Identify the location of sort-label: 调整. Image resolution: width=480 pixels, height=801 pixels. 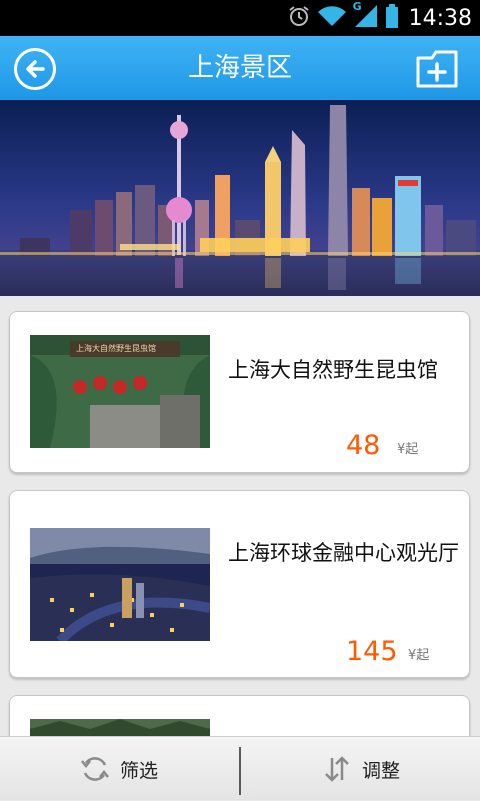
(380, 770).